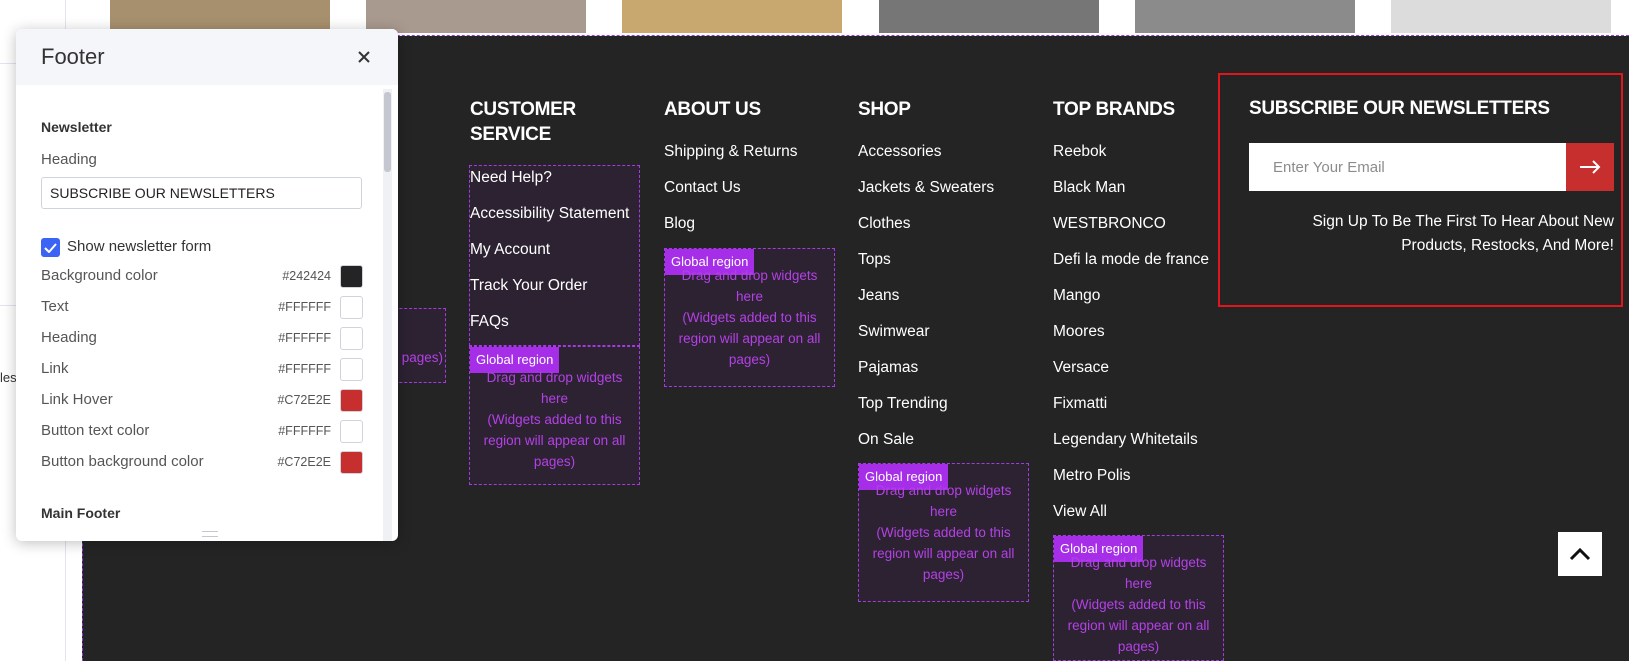 The height and width of the screenshot is (661, 1629). I want to click on newsletter-submit-button, so click(1590, 167).